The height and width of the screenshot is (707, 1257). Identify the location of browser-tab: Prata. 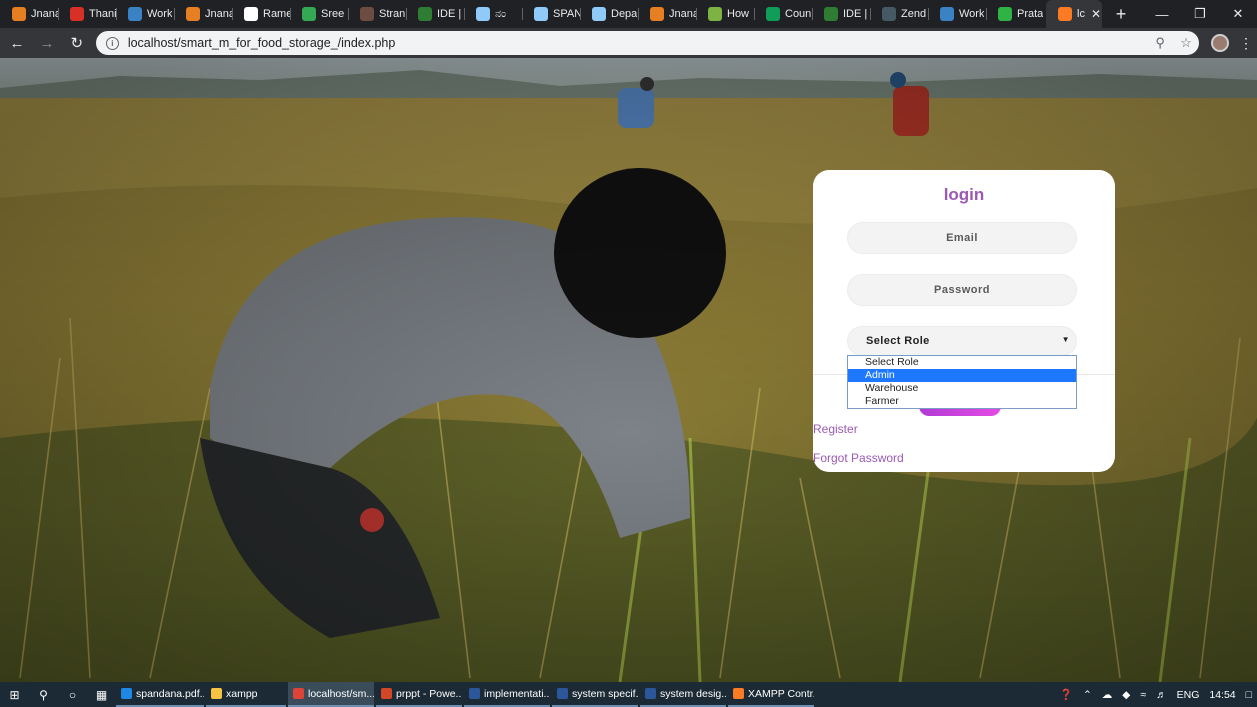
(1015, 14).